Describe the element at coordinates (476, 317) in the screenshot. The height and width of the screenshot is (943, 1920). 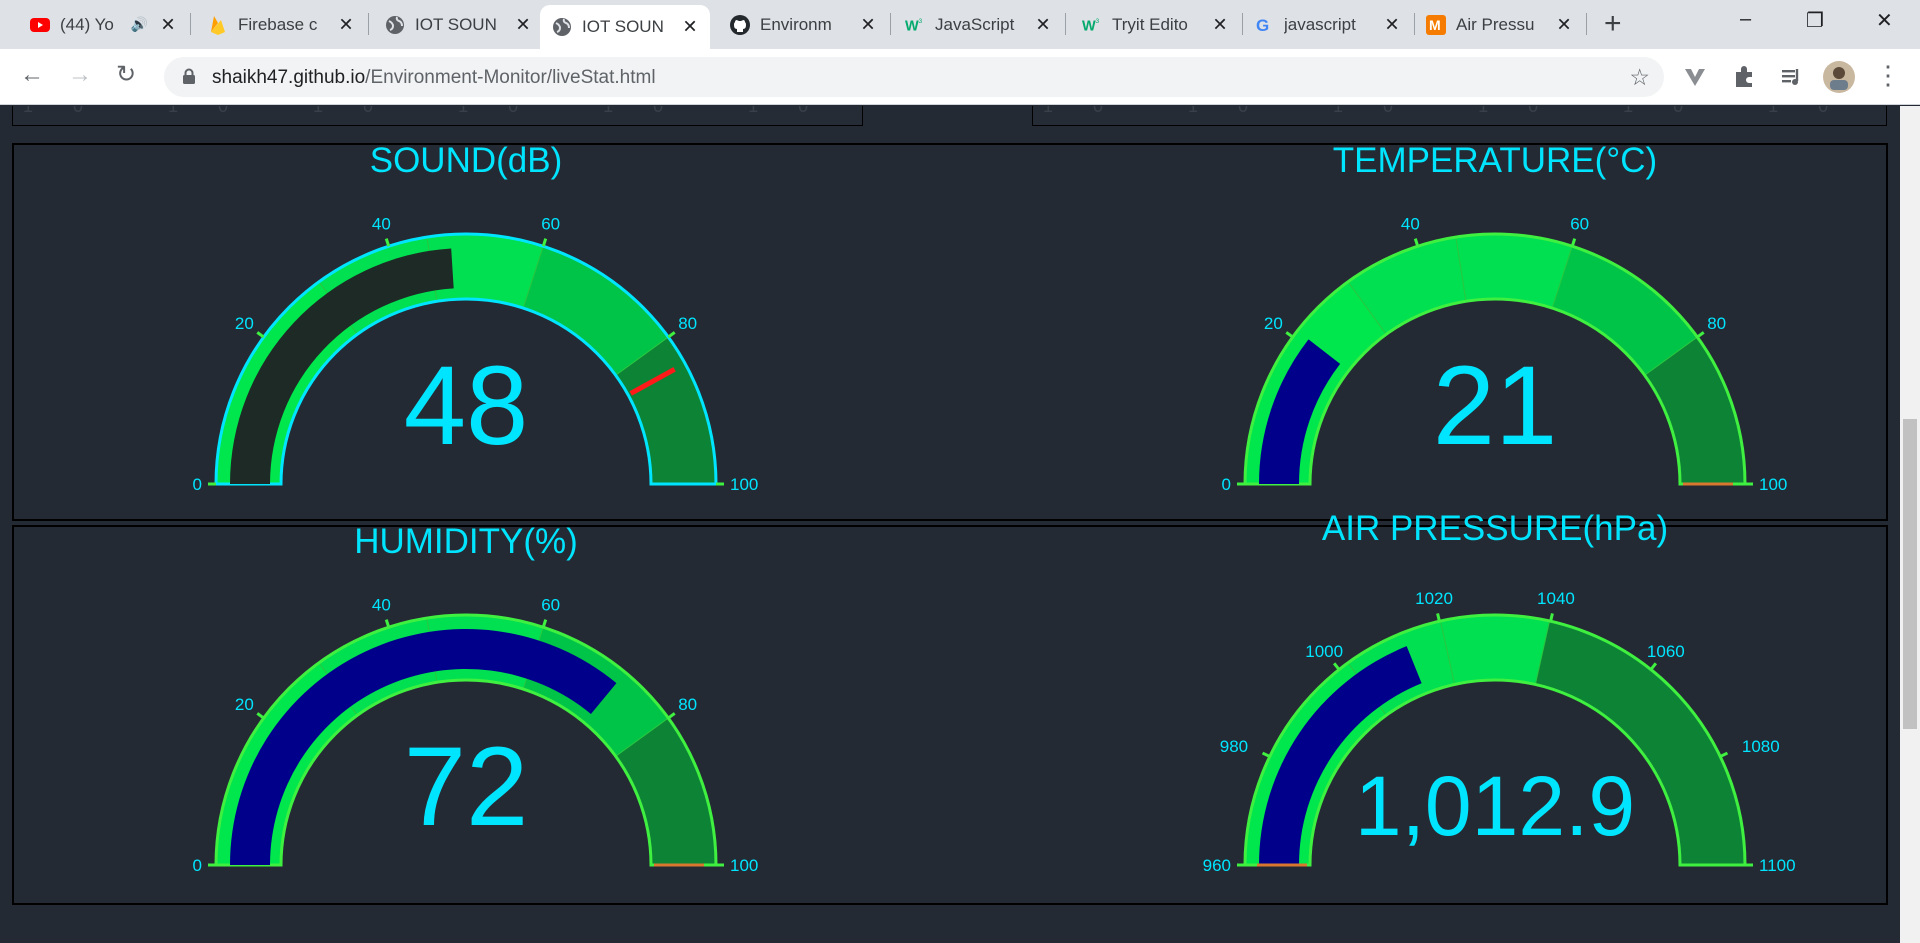
I see `gauge-sound: 0 20 40 60 80 100 48 SOUND(dB)` at that location.